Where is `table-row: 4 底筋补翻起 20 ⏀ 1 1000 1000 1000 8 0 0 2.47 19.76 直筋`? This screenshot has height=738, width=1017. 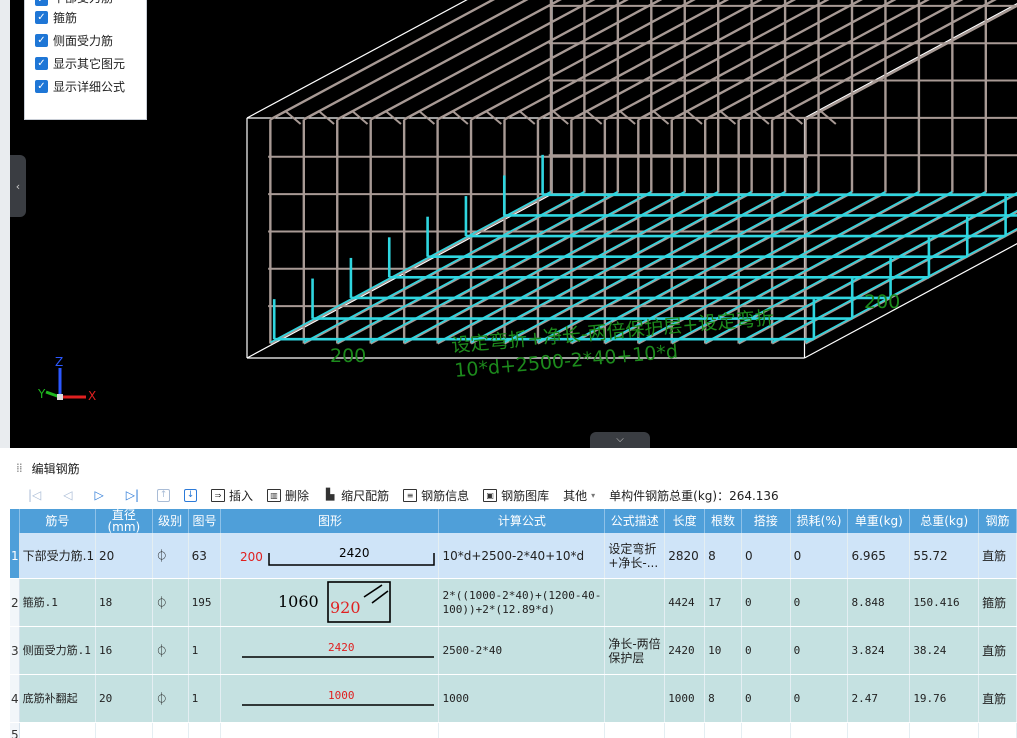 table-row: 4 底筋补翻起 20 ⏀ 1 1000 1000 1000 8 0 0 2.47 19.76 直筋 is located at coordinates (513, 698).